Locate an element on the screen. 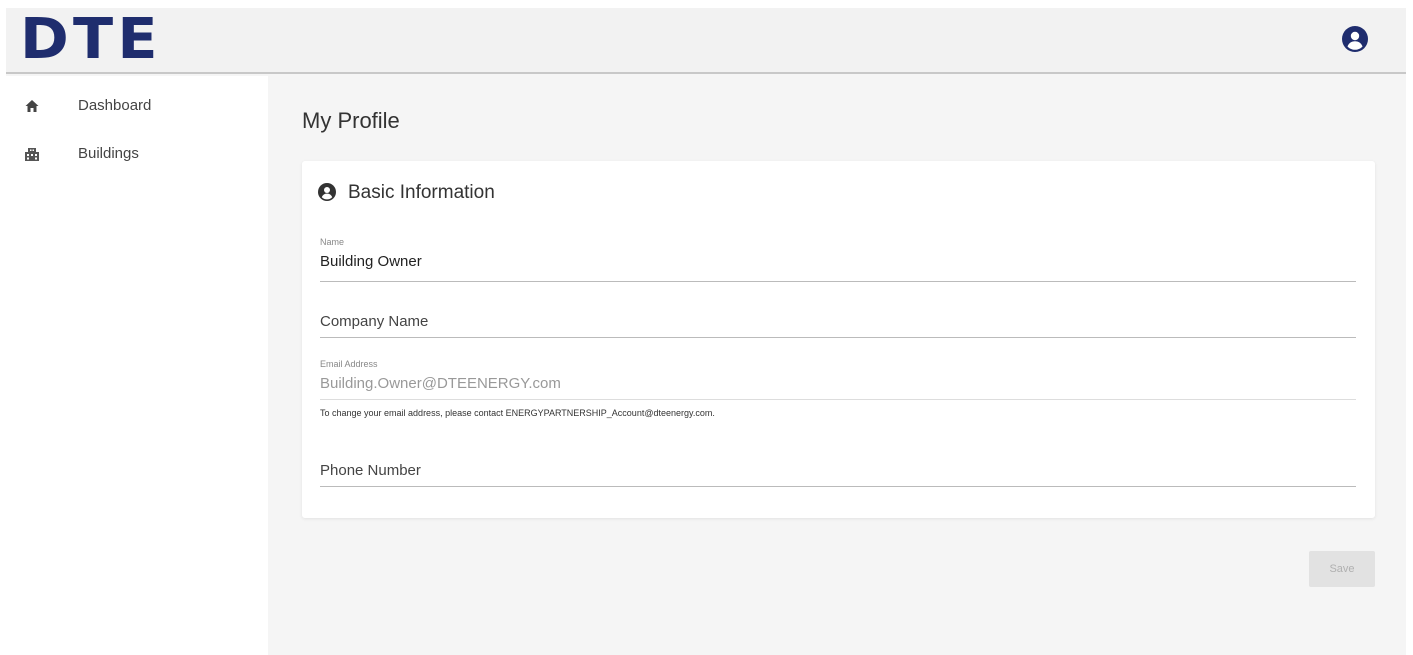  dte-logo: DTE is located at coordinates (91, 40).